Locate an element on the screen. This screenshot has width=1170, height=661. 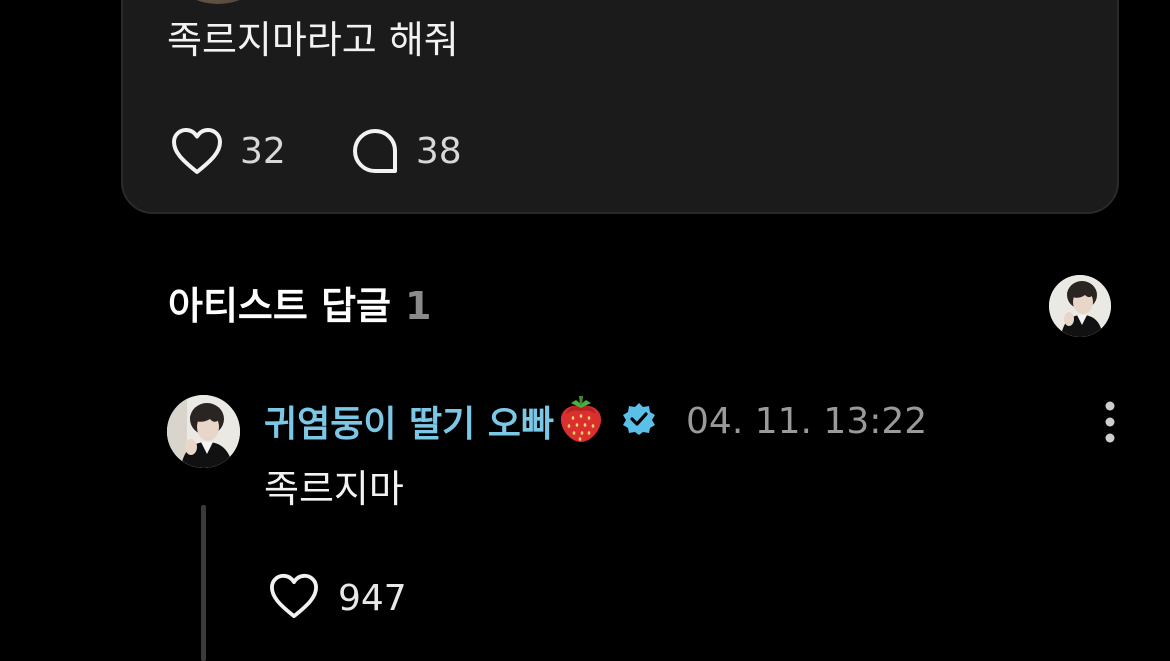
artist-replies-count: 1 is located at coordinates (418, 306).